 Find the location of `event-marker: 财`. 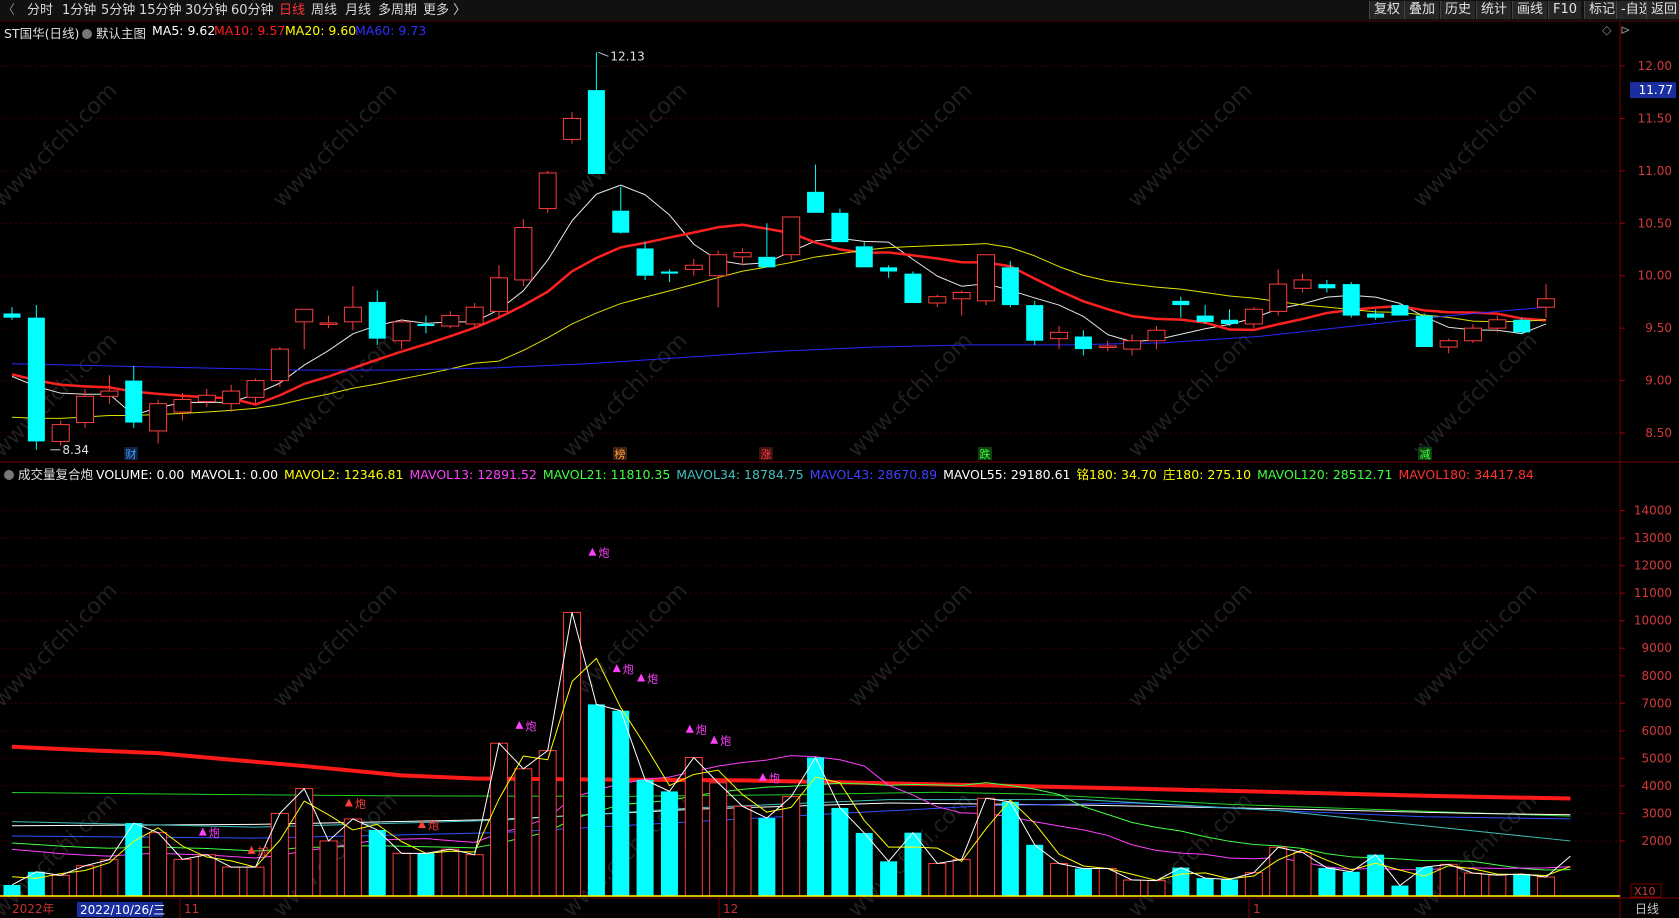

event-marker: 财 is located at coordinates (131, 454).